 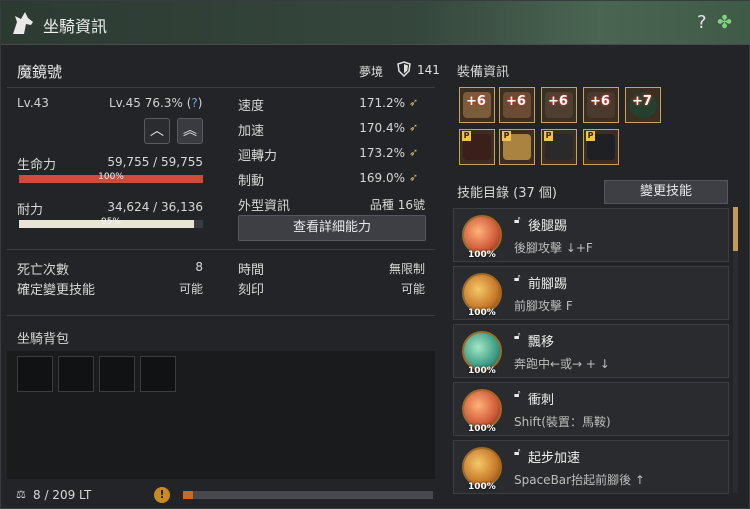 I want to click on drift-icon, so click(x=482, y=351).